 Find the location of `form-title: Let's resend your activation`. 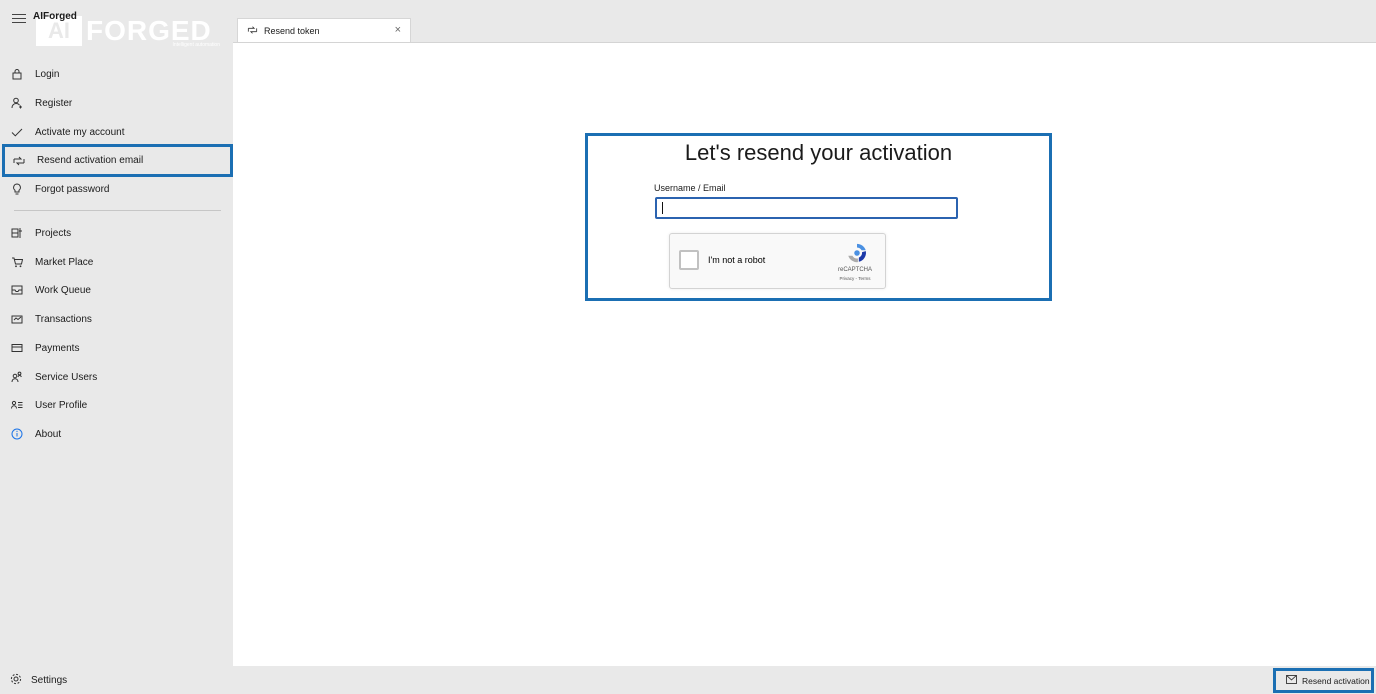

form-title: Let's resend your activation is located at coordinates (818, 152).